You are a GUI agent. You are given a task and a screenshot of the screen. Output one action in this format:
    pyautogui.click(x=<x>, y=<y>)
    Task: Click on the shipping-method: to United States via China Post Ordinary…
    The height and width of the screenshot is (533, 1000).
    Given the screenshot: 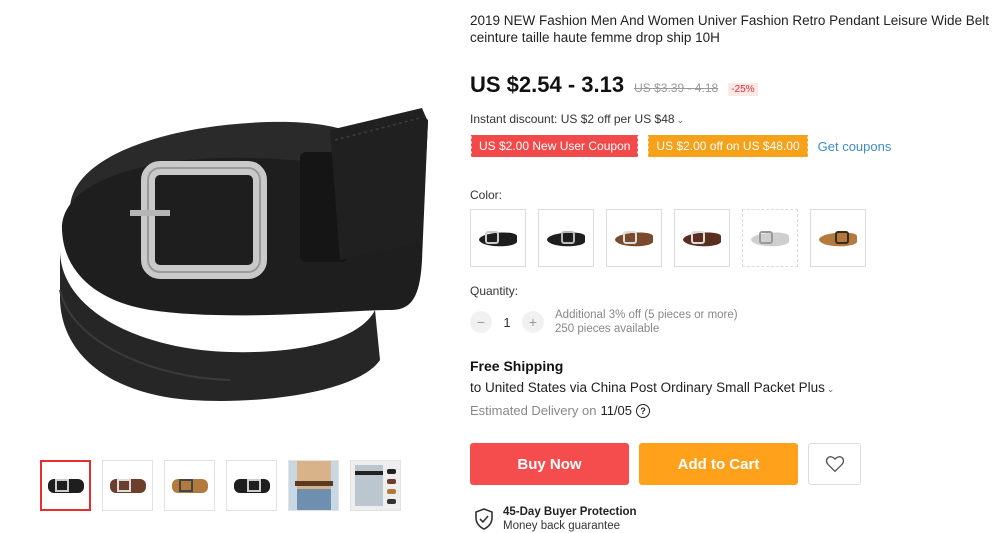 What is the action you would take?
    pyautogui.click(x=652, y=387)
    